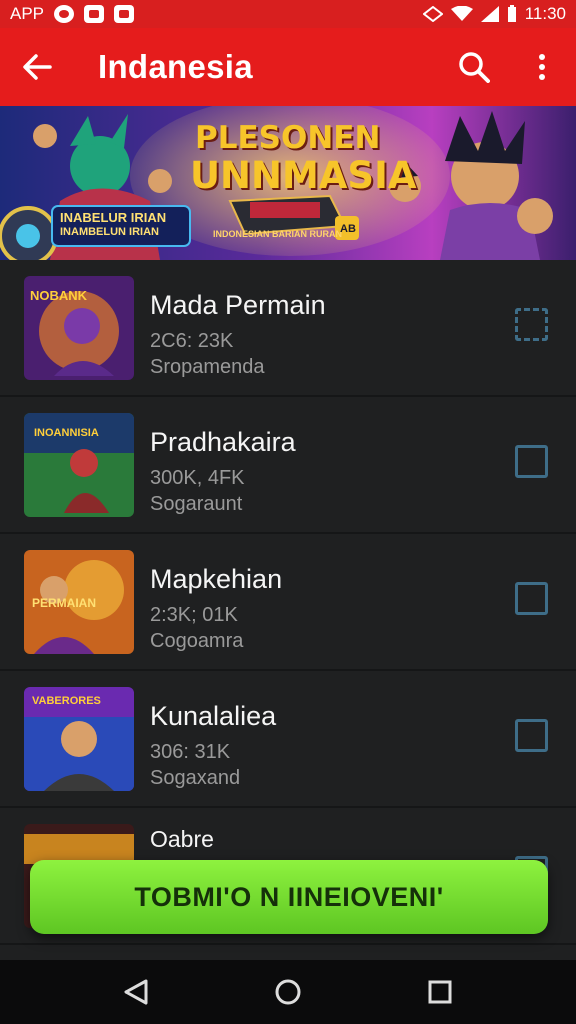 Image resolution: width=576 pixels, height=1024 pixels. I want to click on game-stats: 2:3K; 01K, so click(194, 615).